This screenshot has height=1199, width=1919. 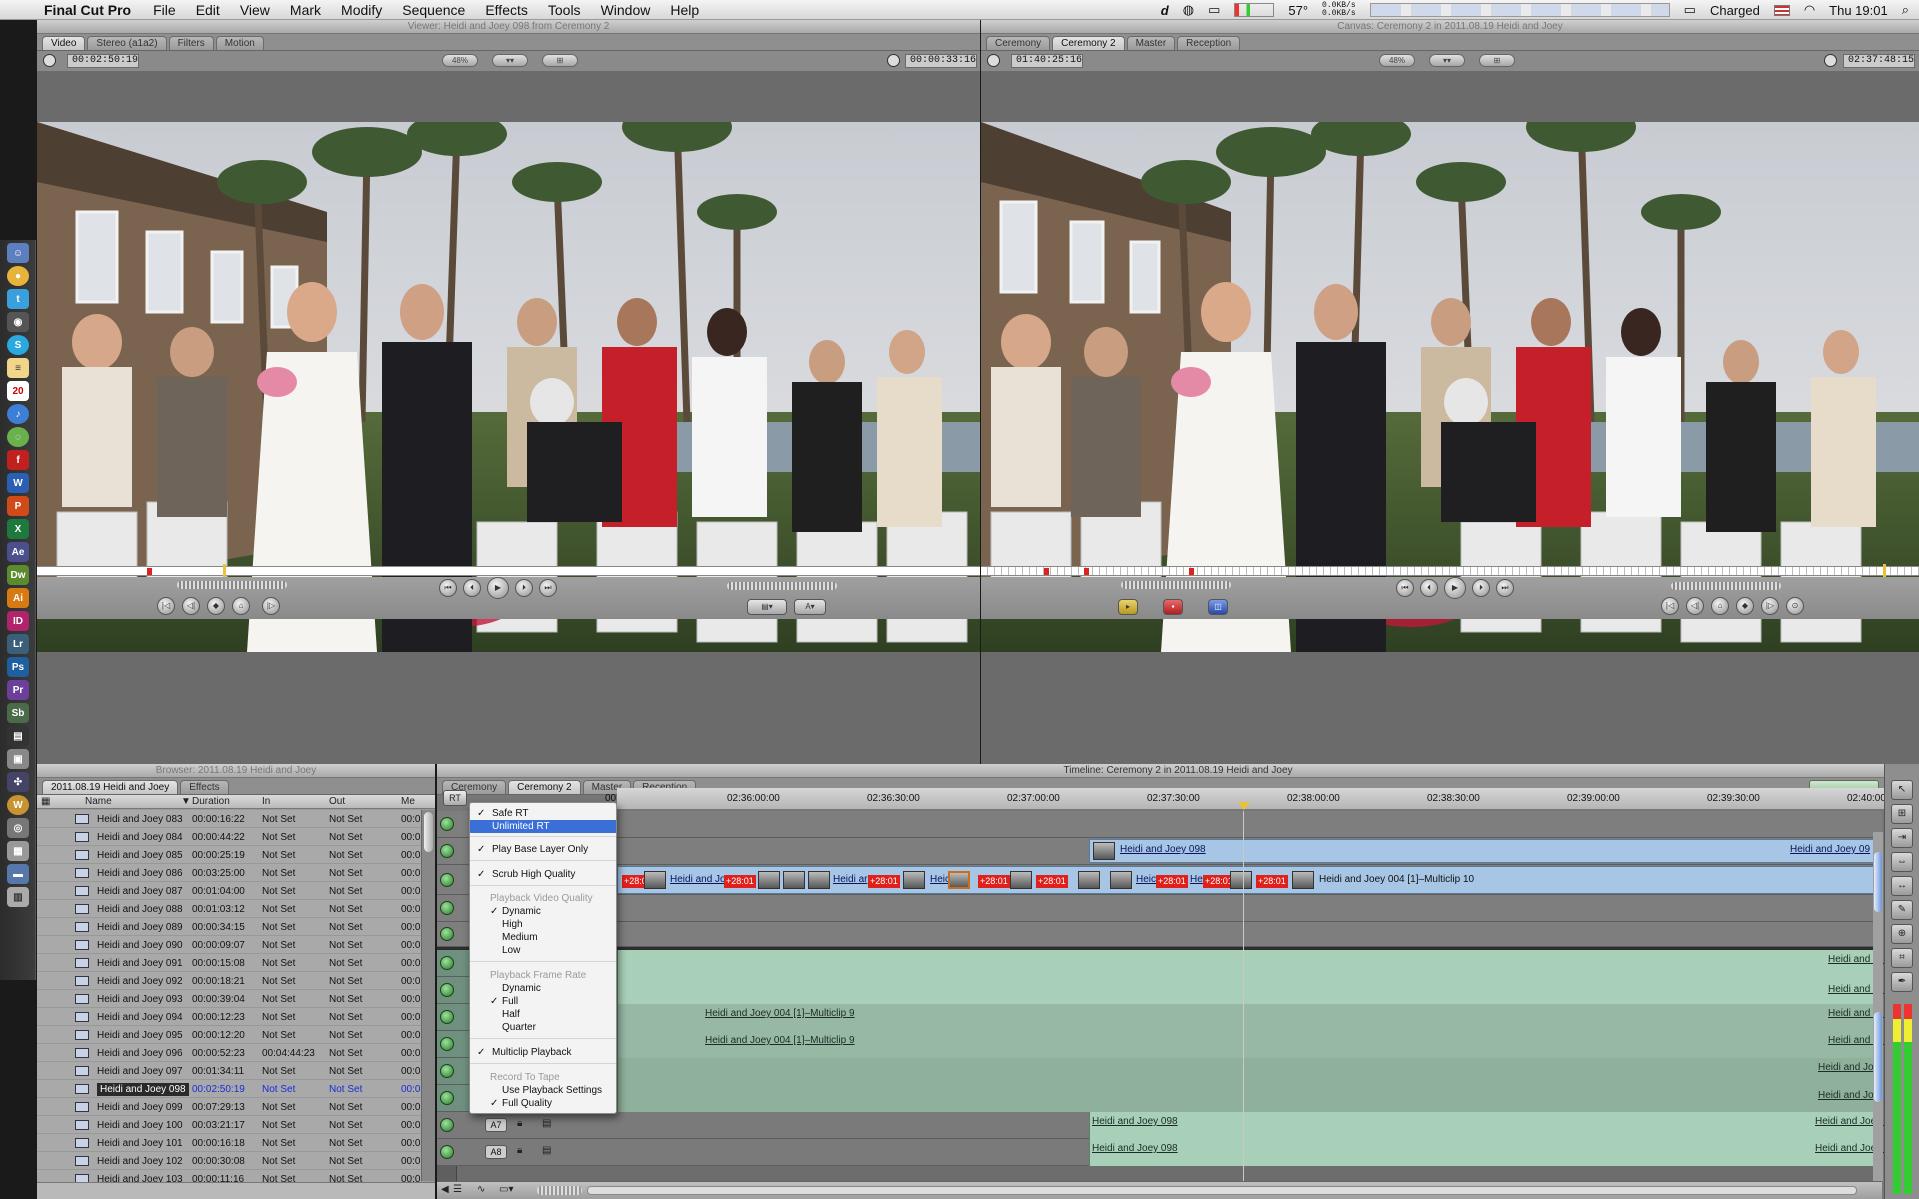 What do you see at coordinates (684, 10) in the screenshot?
I see `menu-help: Help` at bounding box center [684, 10].